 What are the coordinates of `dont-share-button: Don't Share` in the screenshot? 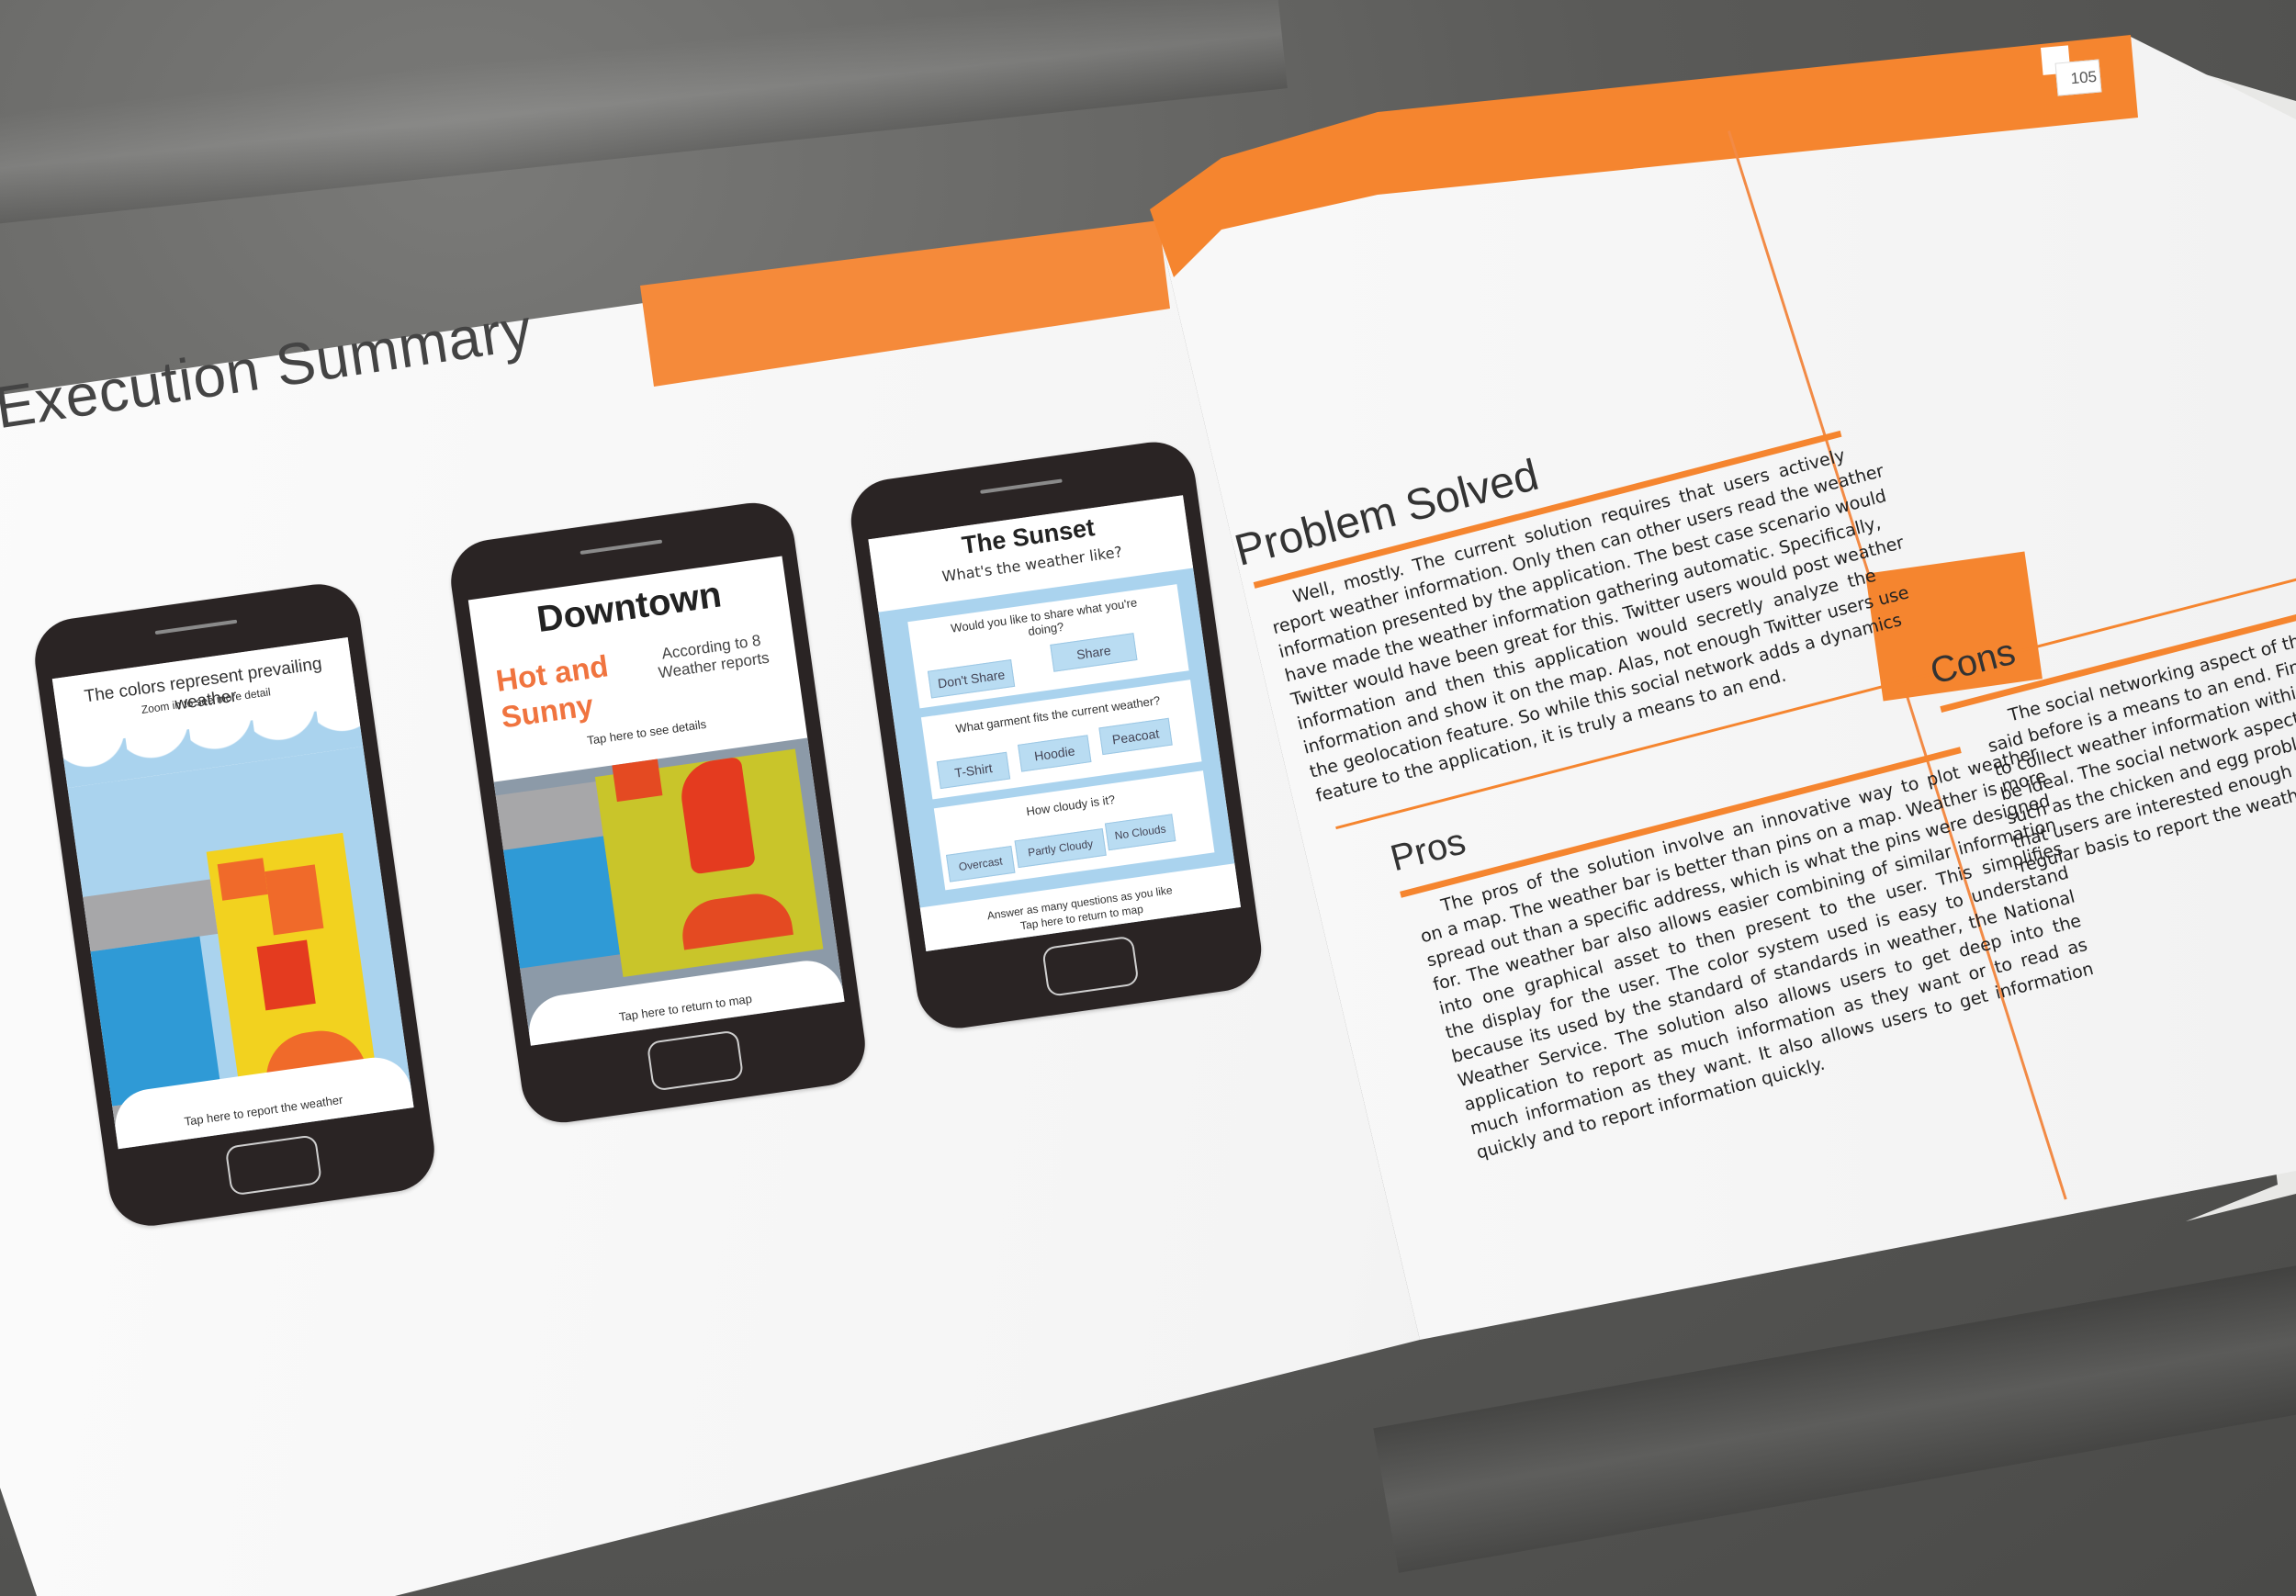 It's located at (971, 679).